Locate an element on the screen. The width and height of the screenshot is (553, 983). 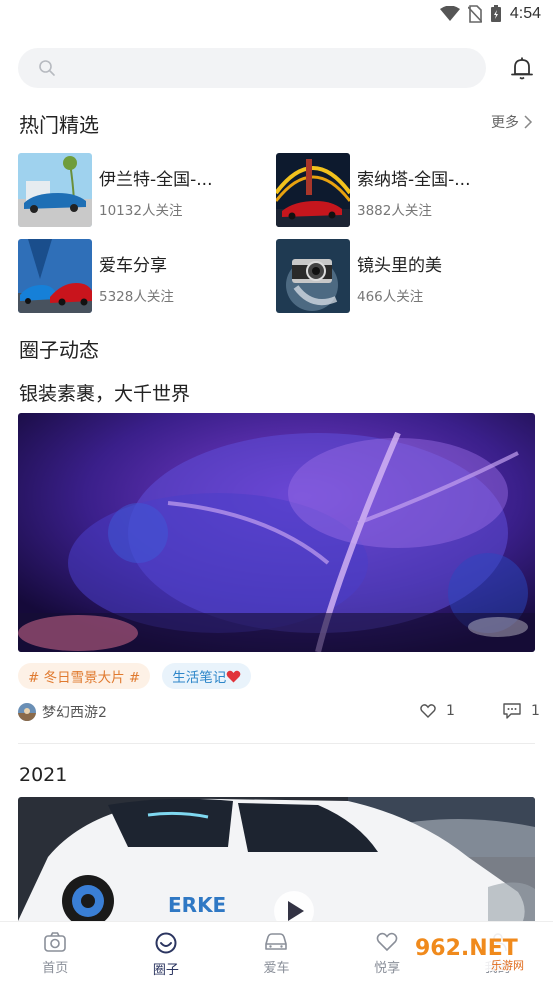
more-label: 更多 is located at coordinates (505, 123).